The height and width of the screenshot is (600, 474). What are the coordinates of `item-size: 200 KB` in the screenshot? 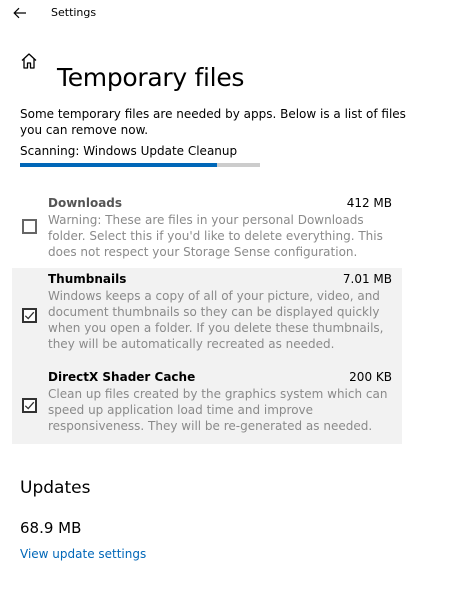 It's located at (370, 377).